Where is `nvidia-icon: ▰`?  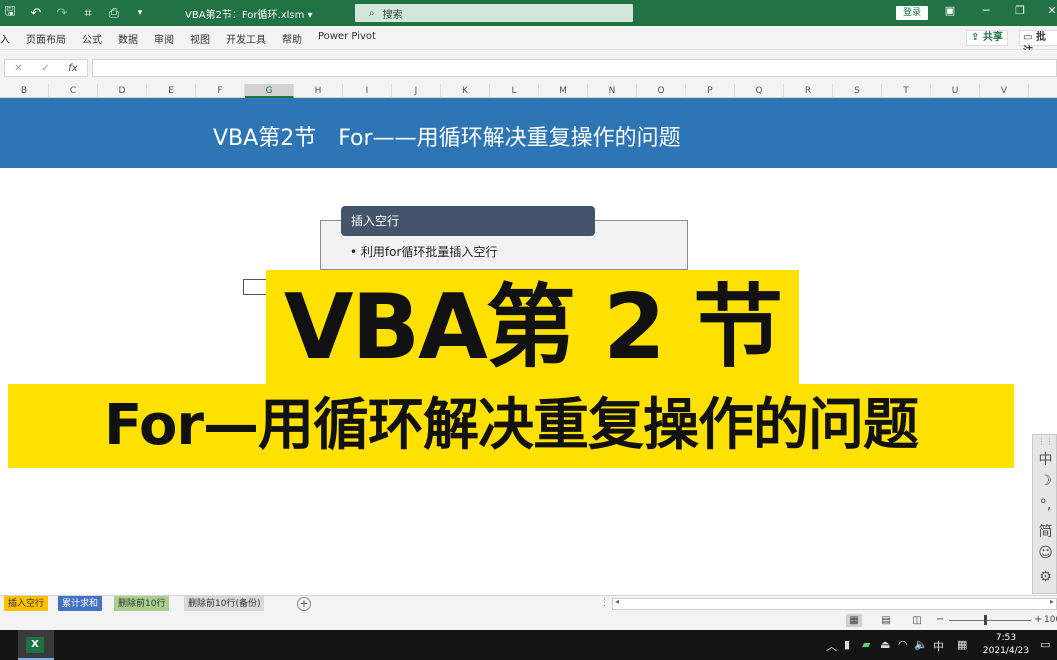 nvidia-icon: ▰ is located at coordinates (866, 644).